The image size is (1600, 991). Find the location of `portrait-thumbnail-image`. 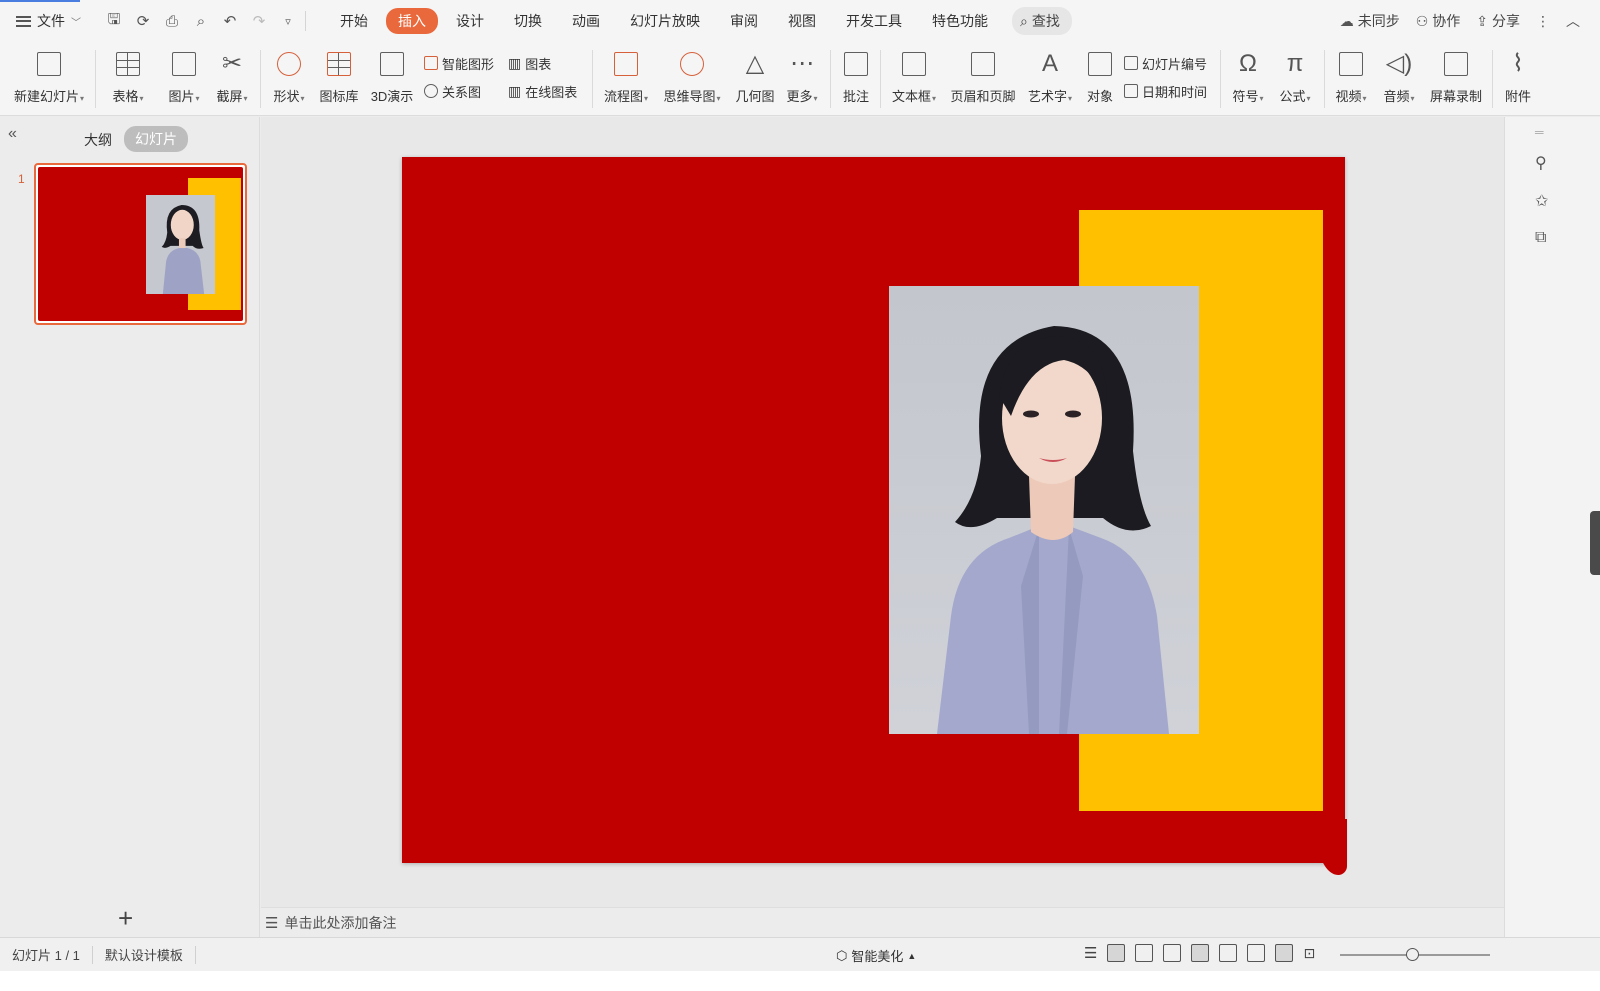

portrait-thumbnail-image is located at coordinates (180, 244).